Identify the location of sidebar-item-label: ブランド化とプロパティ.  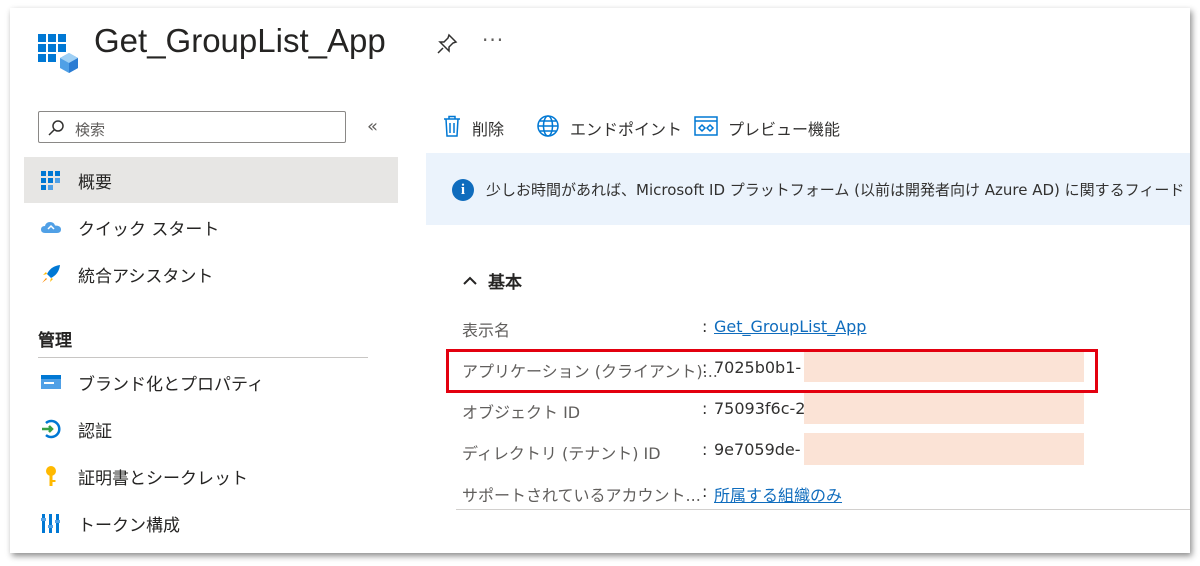
(171, 384).